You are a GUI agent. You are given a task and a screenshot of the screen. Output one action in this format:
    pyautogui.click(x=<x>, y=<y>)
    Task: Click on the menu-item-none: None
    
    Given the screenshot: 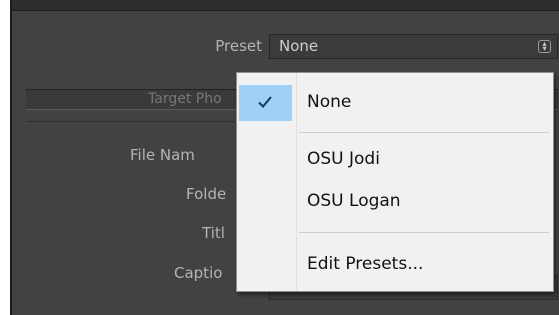 What is the action you would take?
    pyautogui.click(x=395, y=102)
    